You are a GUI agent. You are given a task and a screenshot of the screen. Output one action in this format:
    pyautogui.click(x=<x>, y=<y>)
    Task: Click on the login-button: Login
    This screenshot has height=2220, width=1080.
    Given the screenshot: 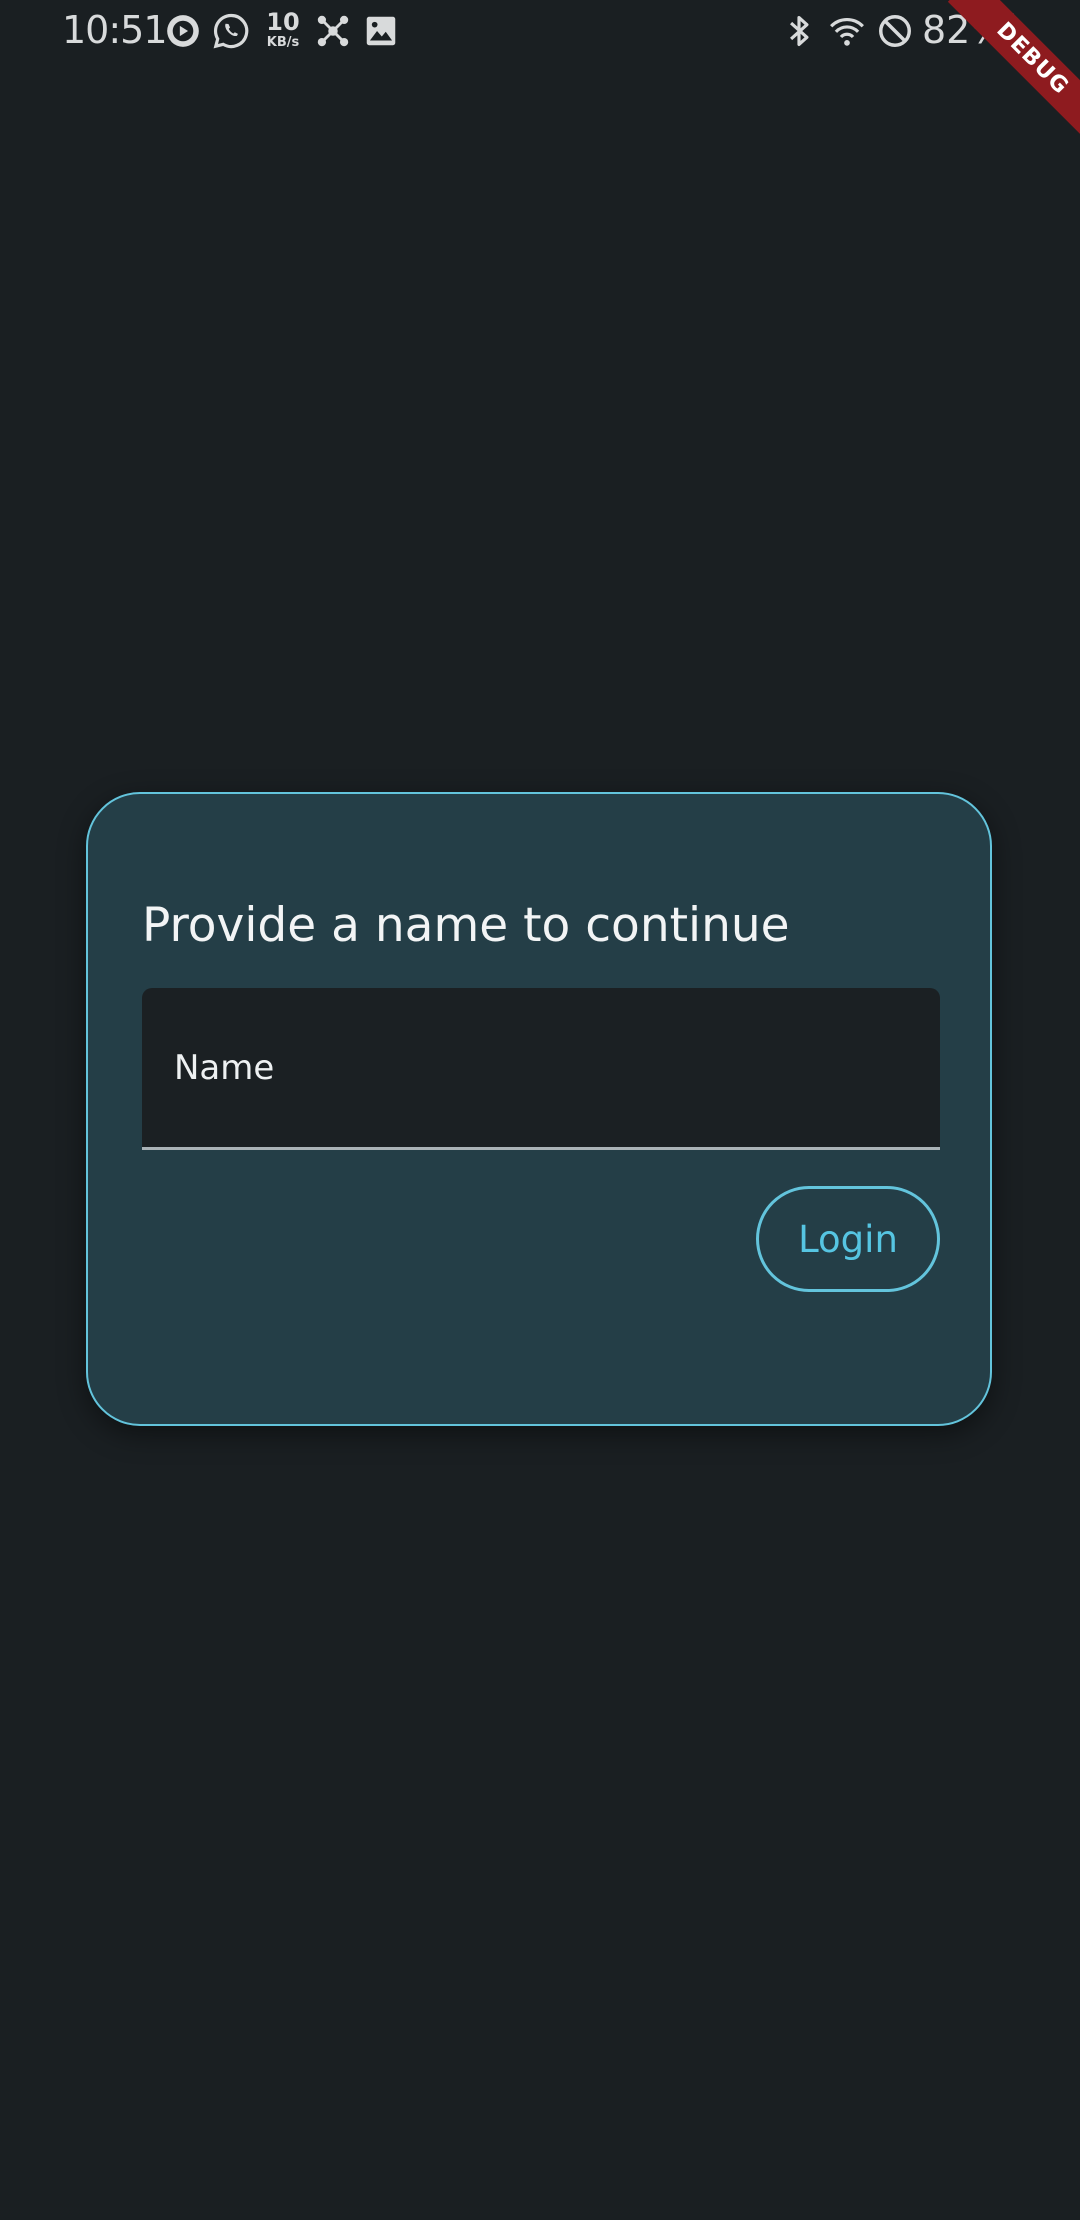 What is the action you would take?
    pyautogui.click(x=848, y=1239)
    